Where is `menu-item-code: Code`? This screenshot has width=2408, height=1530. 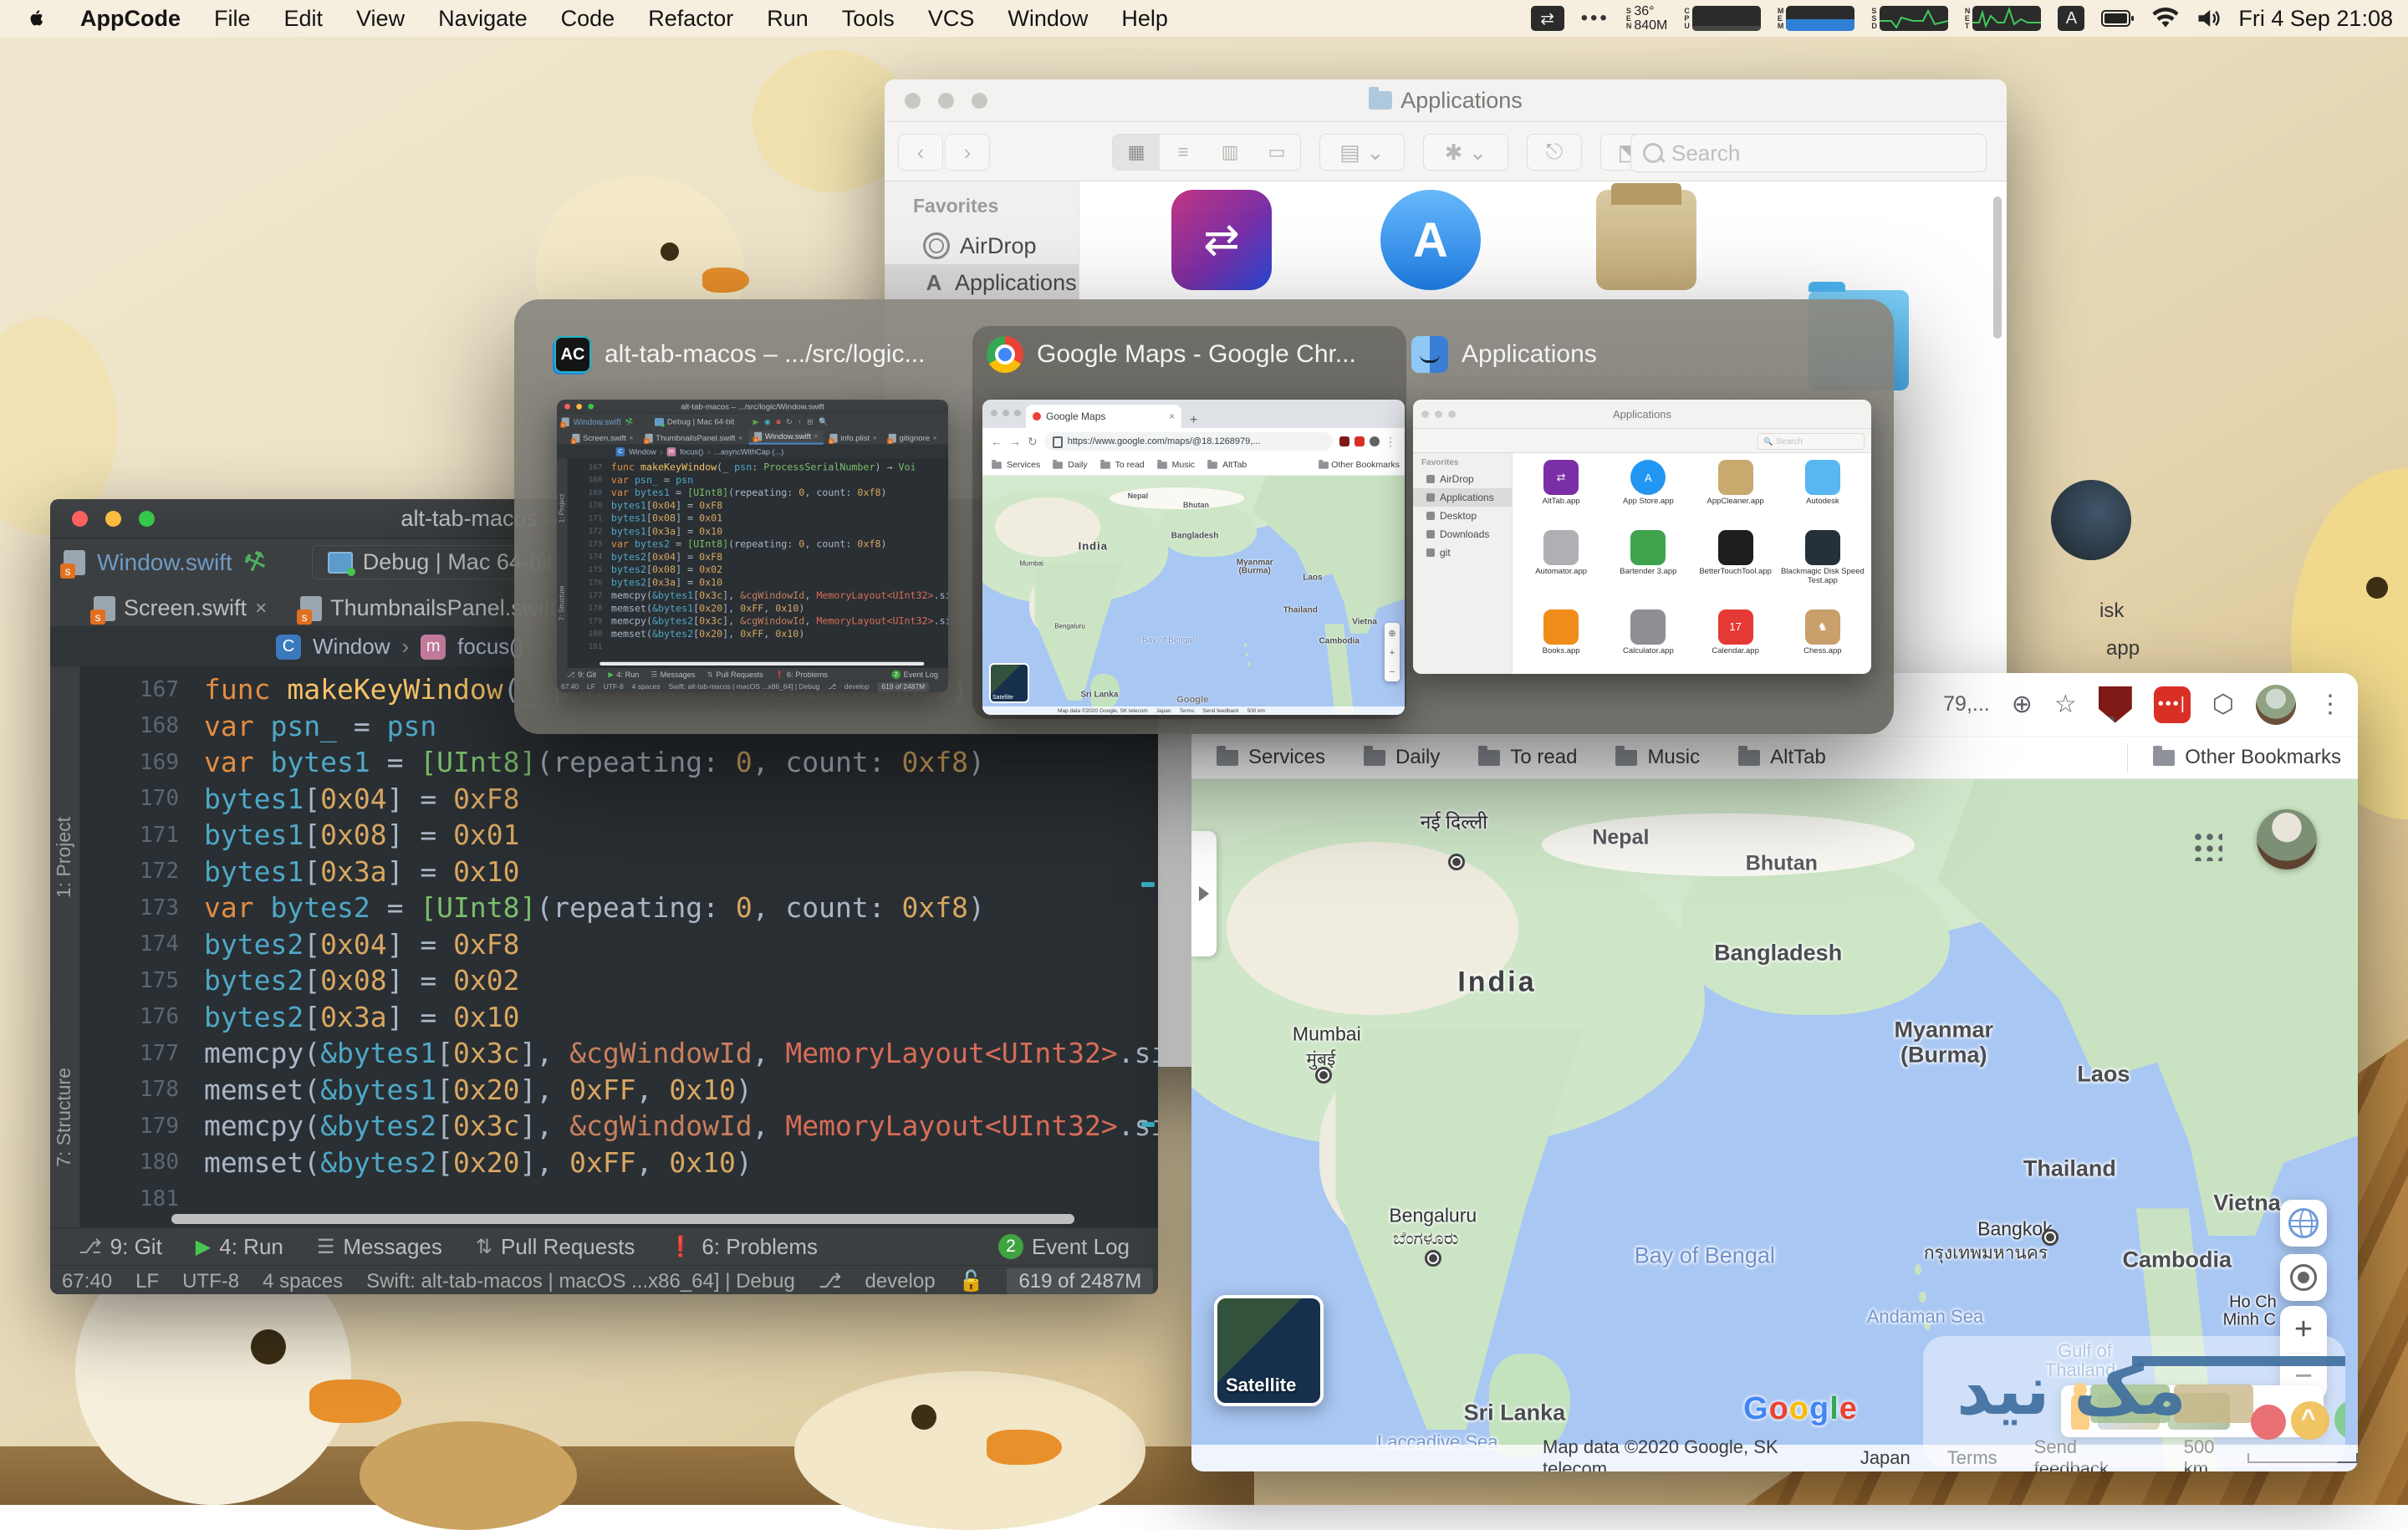
menu-item-code: Code is located at coordinates (588, 19).